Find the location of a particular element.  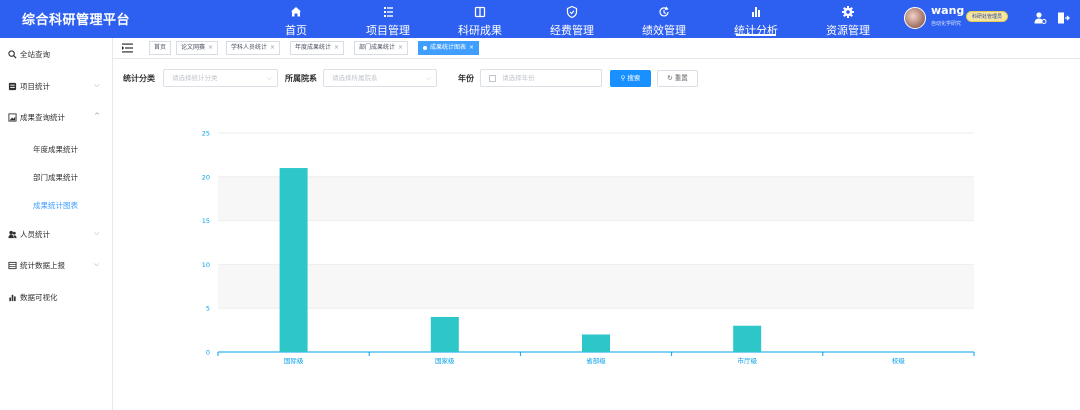

people-icon is located at coordinates (12, 234).